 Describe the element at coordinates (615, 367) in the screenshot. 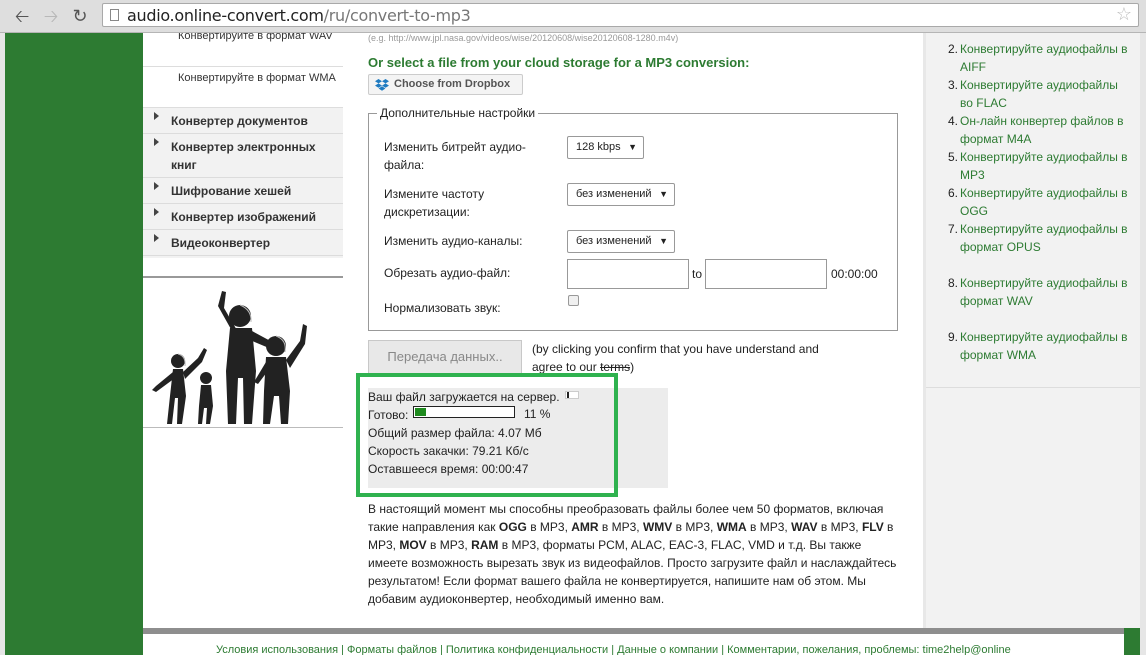

I see `terms-link: terms` at that location.